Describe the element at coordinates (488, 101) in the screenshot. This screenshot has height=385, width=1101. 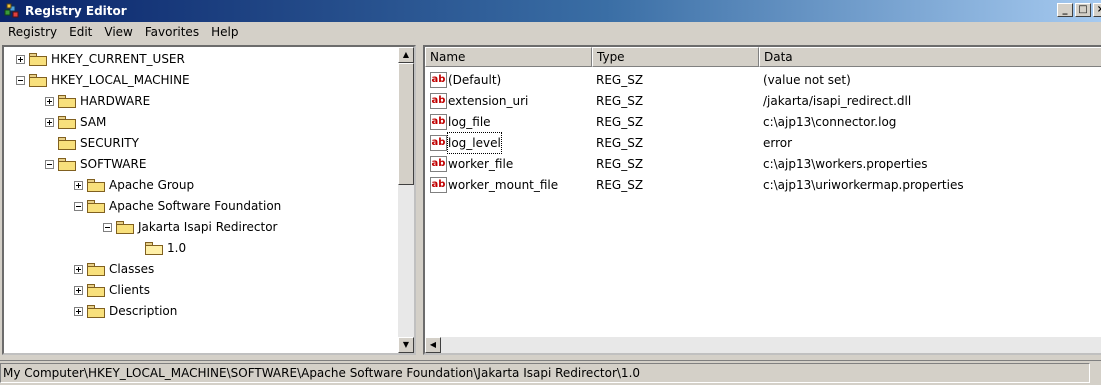
I see `value-name: extension_uri` at that location.